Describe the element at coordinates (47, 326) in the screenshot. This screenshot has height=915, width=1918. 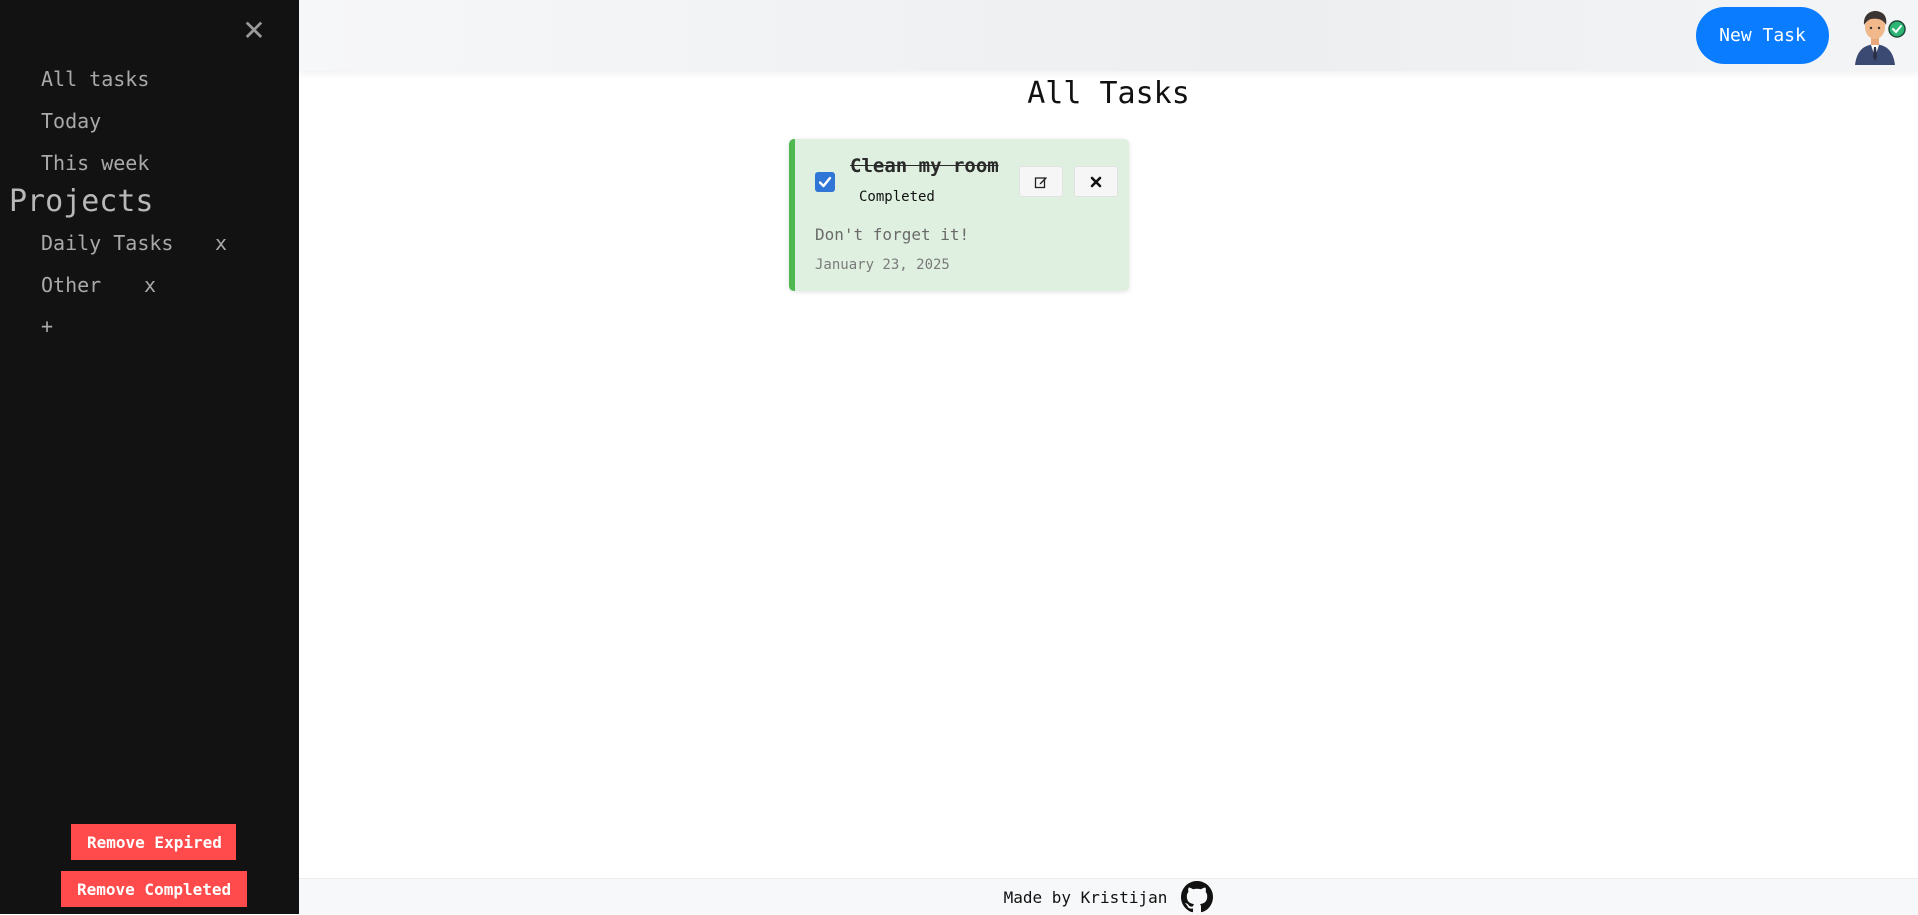
I see `add-project-button: +` at that location.